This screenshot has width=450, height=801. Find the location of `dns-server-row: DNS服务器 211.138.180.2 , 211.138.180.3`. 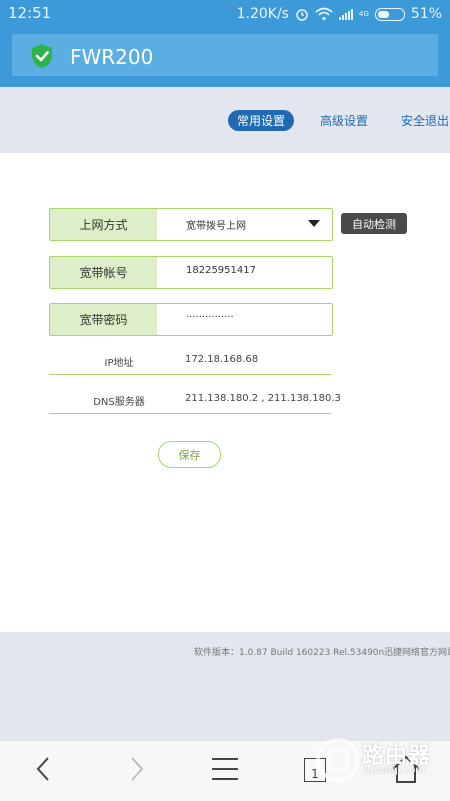

dns-server-row: DNS服务器 211.138.180.2 , 211.138.180.3 is located at coordinates (195, 401).